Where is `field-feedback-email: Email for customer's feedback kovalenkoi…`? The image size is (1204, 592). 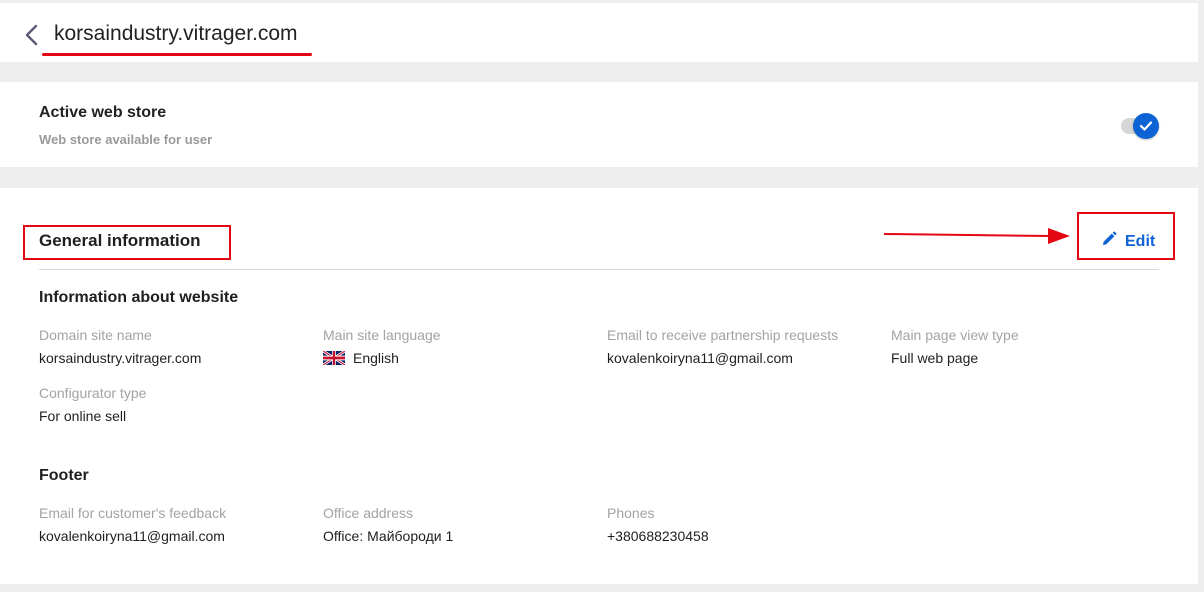 field-feedback-email: Email for customer's feedback kovalenkoi… is located at coordinates (132, 524).